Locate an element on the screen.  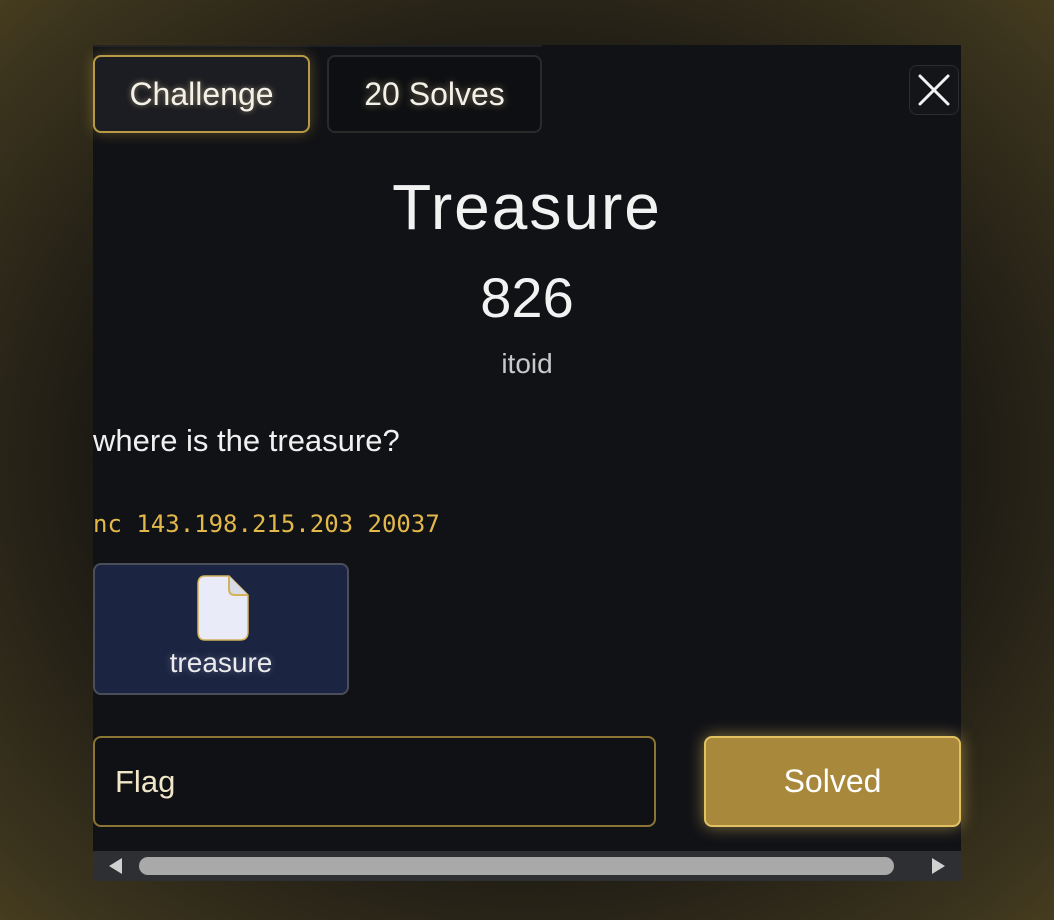
attachment-file-button: treasure is located at coordinates (221, 629).